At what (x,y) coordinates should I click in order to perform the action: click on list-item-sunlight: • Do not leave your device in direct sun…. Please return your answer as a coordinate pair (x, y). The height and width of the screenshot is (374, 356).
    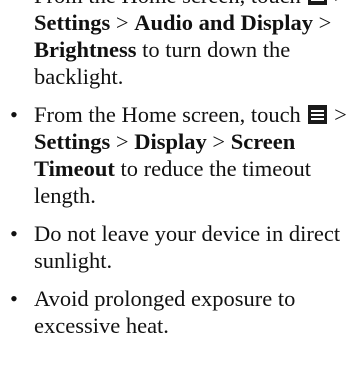
    Looking at the image, I should click on (178, 247).